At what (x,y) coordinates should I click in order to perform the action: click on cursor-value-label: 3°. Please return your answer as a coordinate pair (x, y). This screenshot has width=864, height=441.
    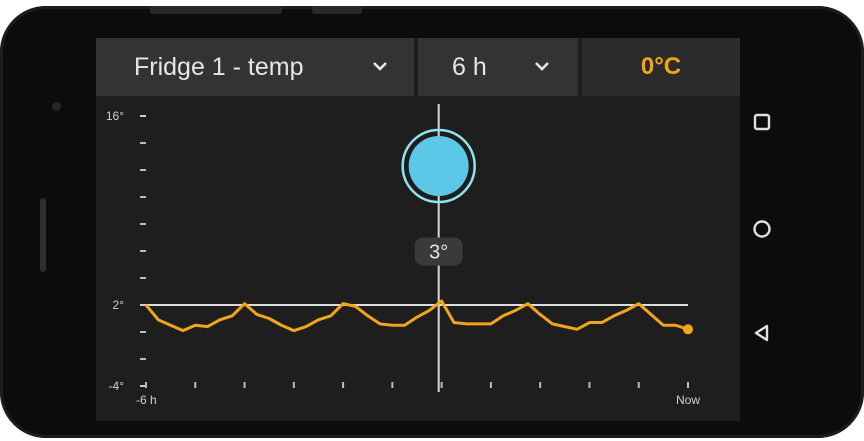
    Looking at the image, I should click on (438, 253).